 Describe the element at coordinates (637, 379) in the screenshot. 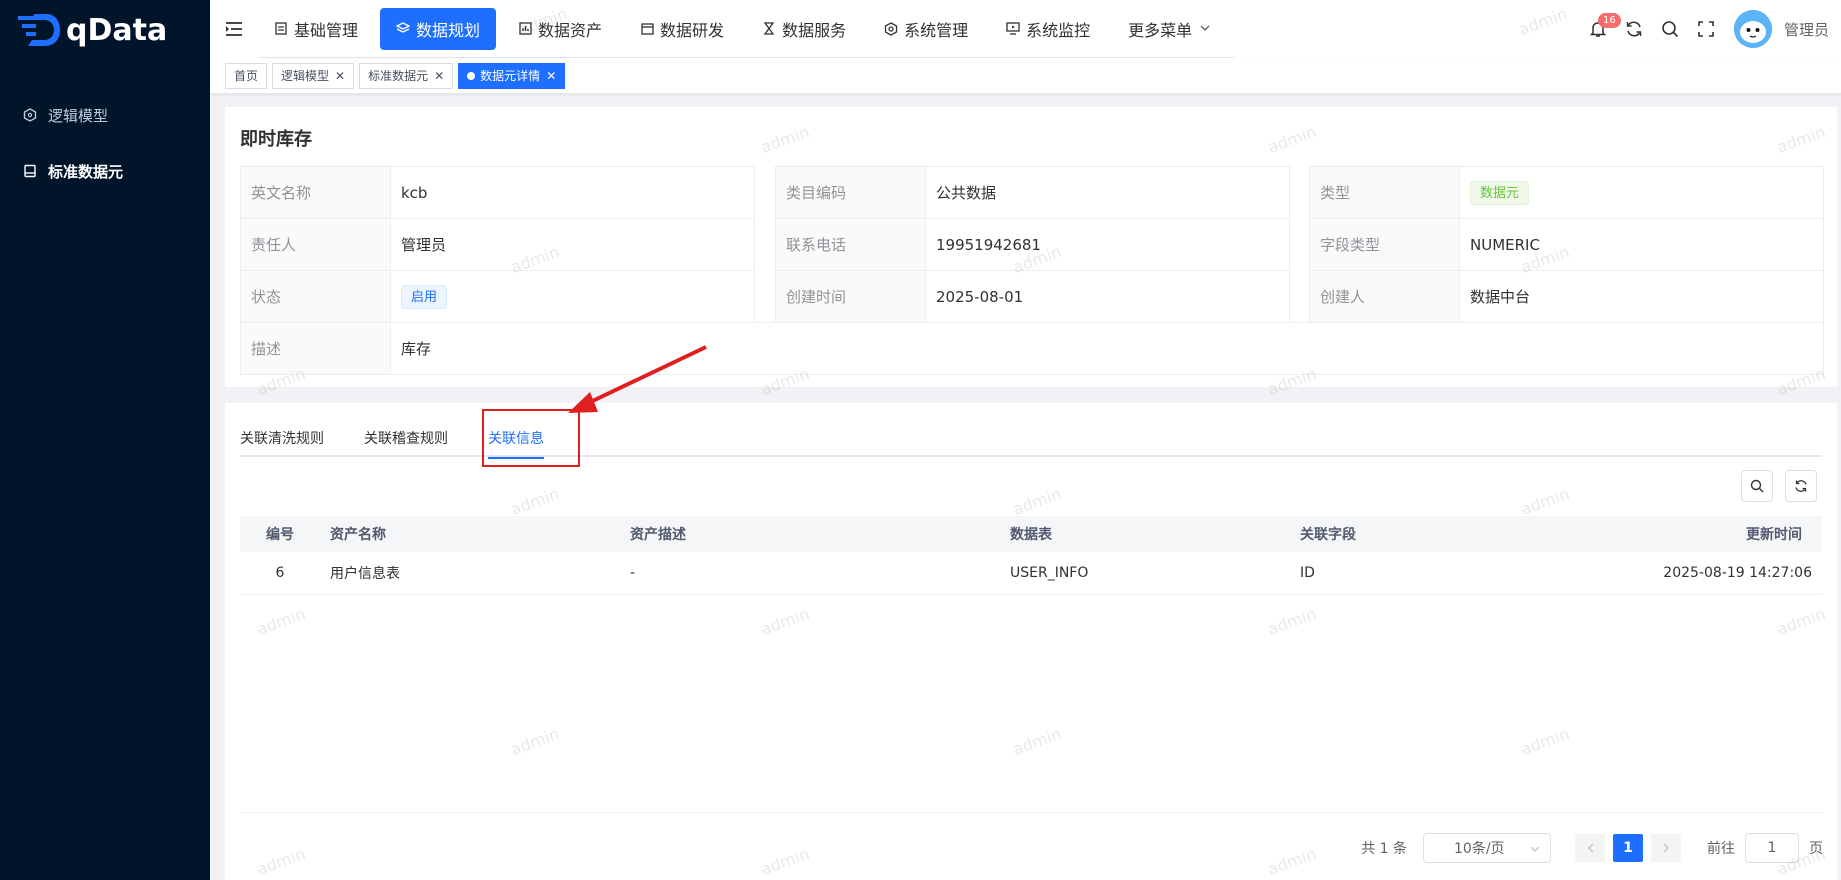

I see `annotation-arrow-icon` at that location.